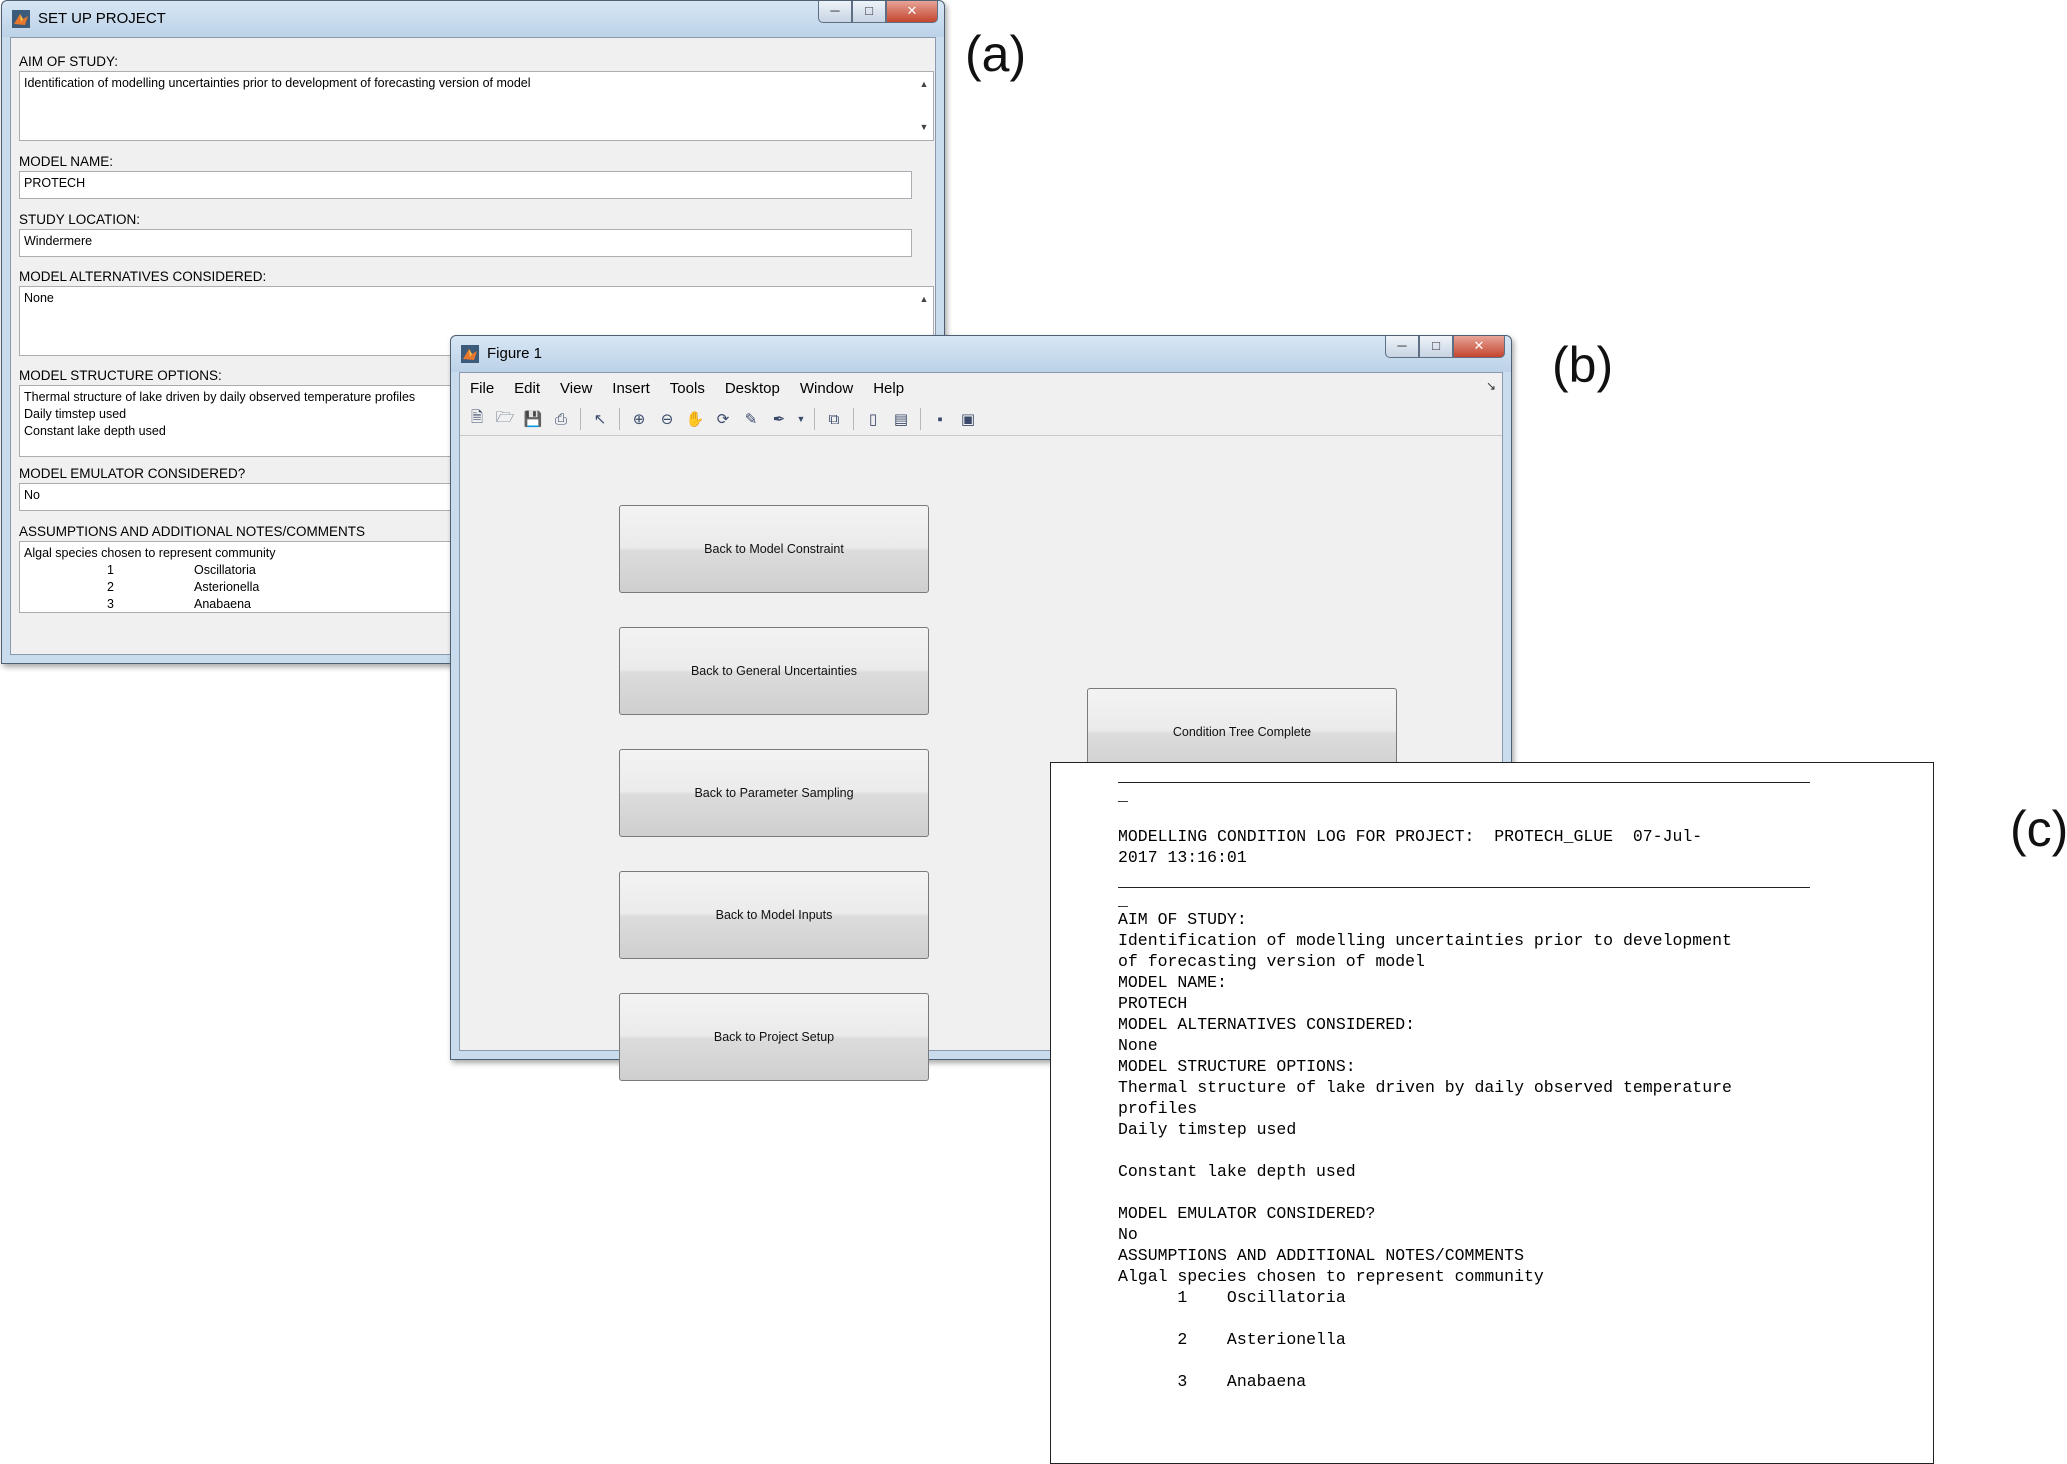  Describe the element at coordinates (69, 61) in the screenshot. I see `aim-label: AIM OF STUDY:` at that location.